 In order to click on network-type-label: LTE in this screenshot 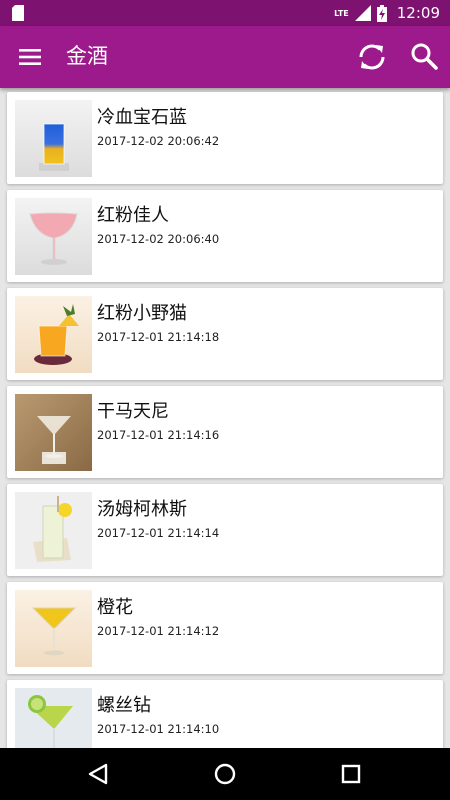, I will do `click(341, 13)`.